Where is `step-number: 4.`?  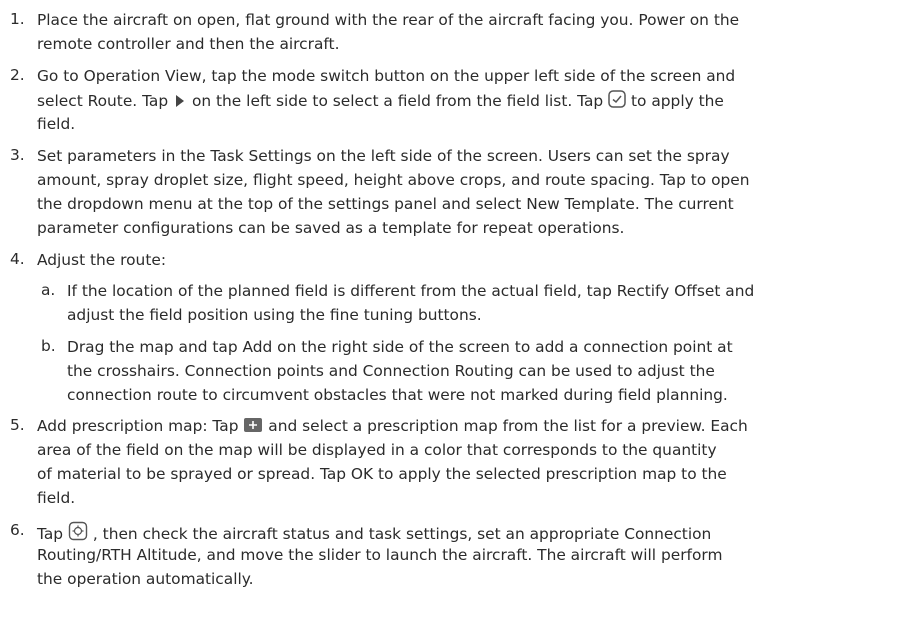
step-number: 4. is located at coordinates (17, 259).